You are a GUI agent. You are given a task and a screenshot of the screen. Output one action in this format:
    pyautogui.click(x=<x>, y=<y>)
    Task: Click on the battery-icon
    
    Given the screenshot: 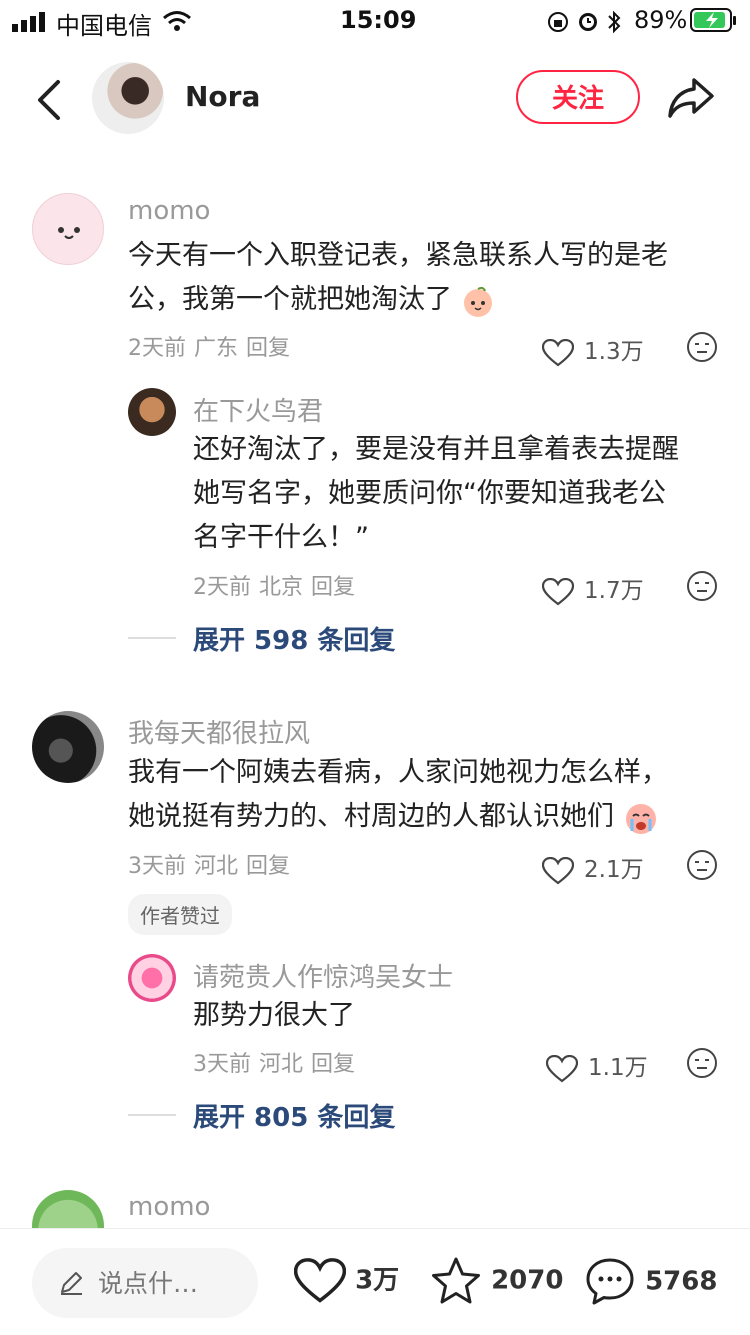 What is the action you would take?
    pyautogui.click(x=713, y=20)
    